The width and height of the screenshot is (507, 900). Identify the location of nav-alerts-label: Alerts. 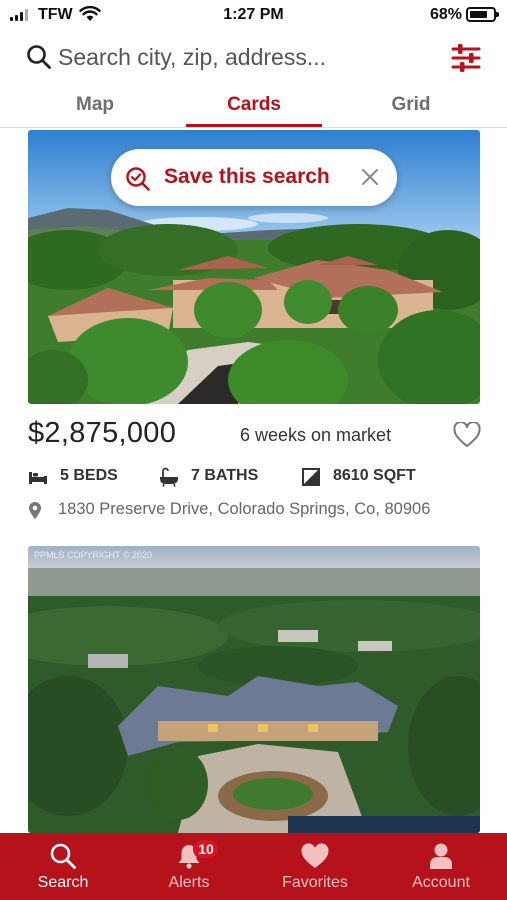
(189, 882).